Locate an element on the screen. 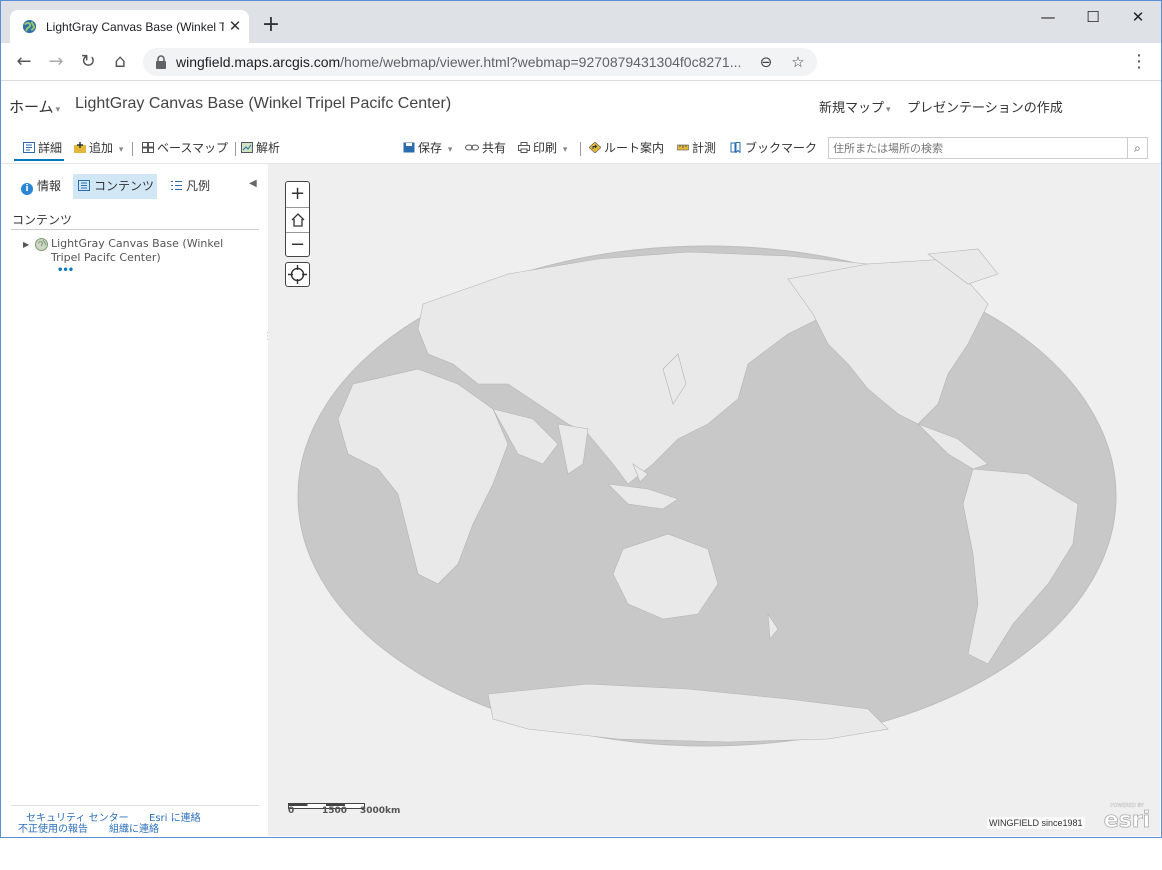  zoom-controls: + − is located at coordinates (297, 219).